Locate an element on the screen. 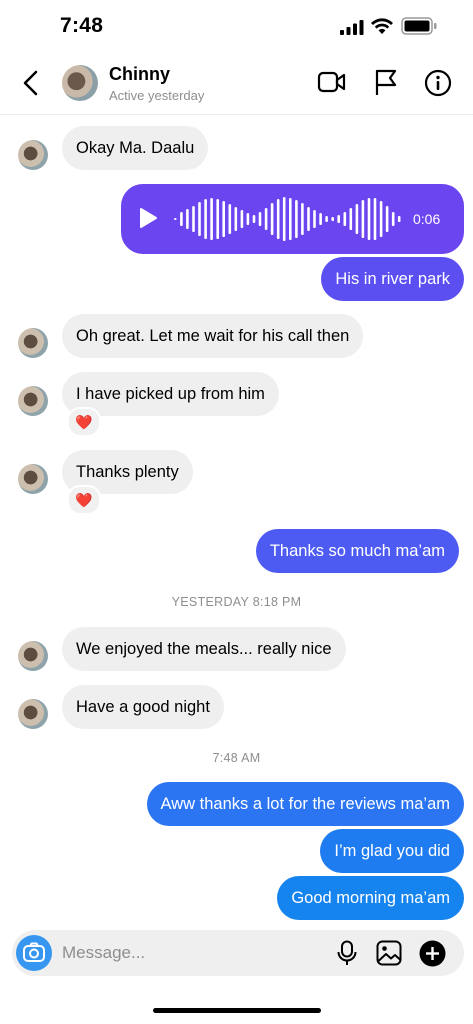 The height and width of the screenshot is (1024, 473). cellular-signal-icon is located at coordinates (352, 30).